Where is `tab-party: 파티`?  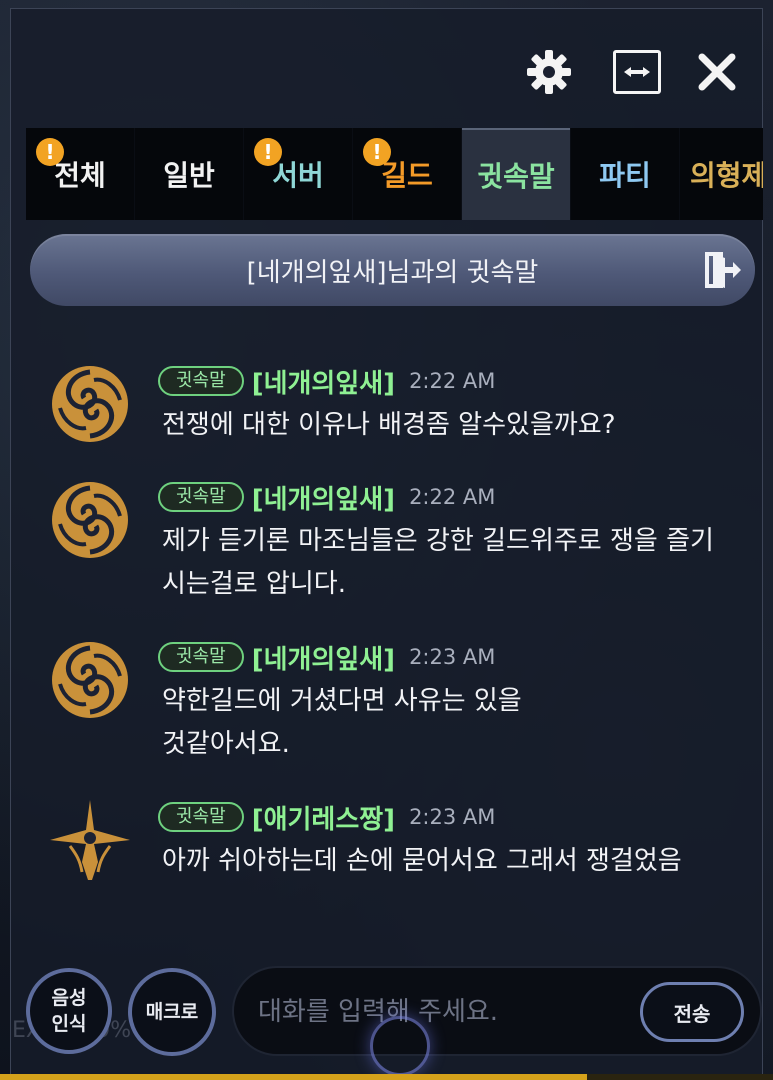 tab-party: 파티 is located at coordinates (625, 174).